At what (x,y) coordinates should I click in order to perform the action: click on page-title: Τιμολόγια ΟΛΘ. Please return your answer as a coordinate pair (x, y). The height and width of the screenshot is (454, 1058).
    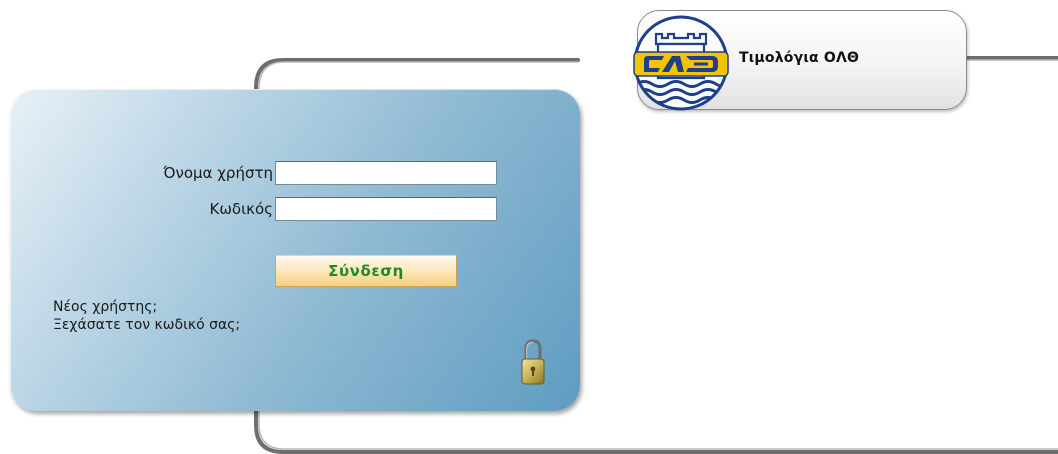
    Looking at the image, I should click on (799, 58).